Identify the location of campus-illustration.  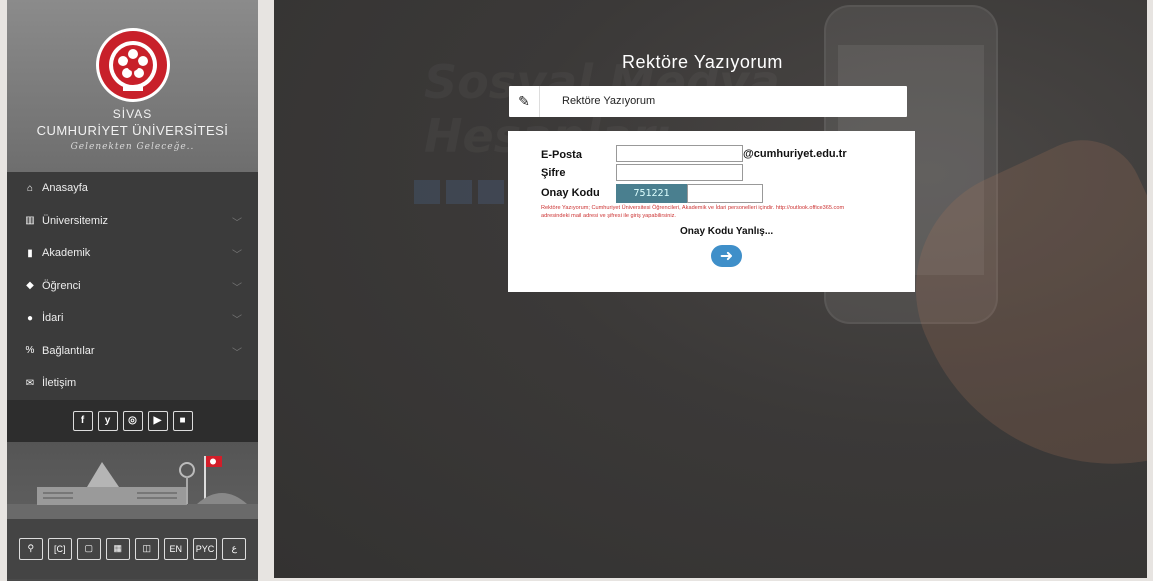
(132, 480).